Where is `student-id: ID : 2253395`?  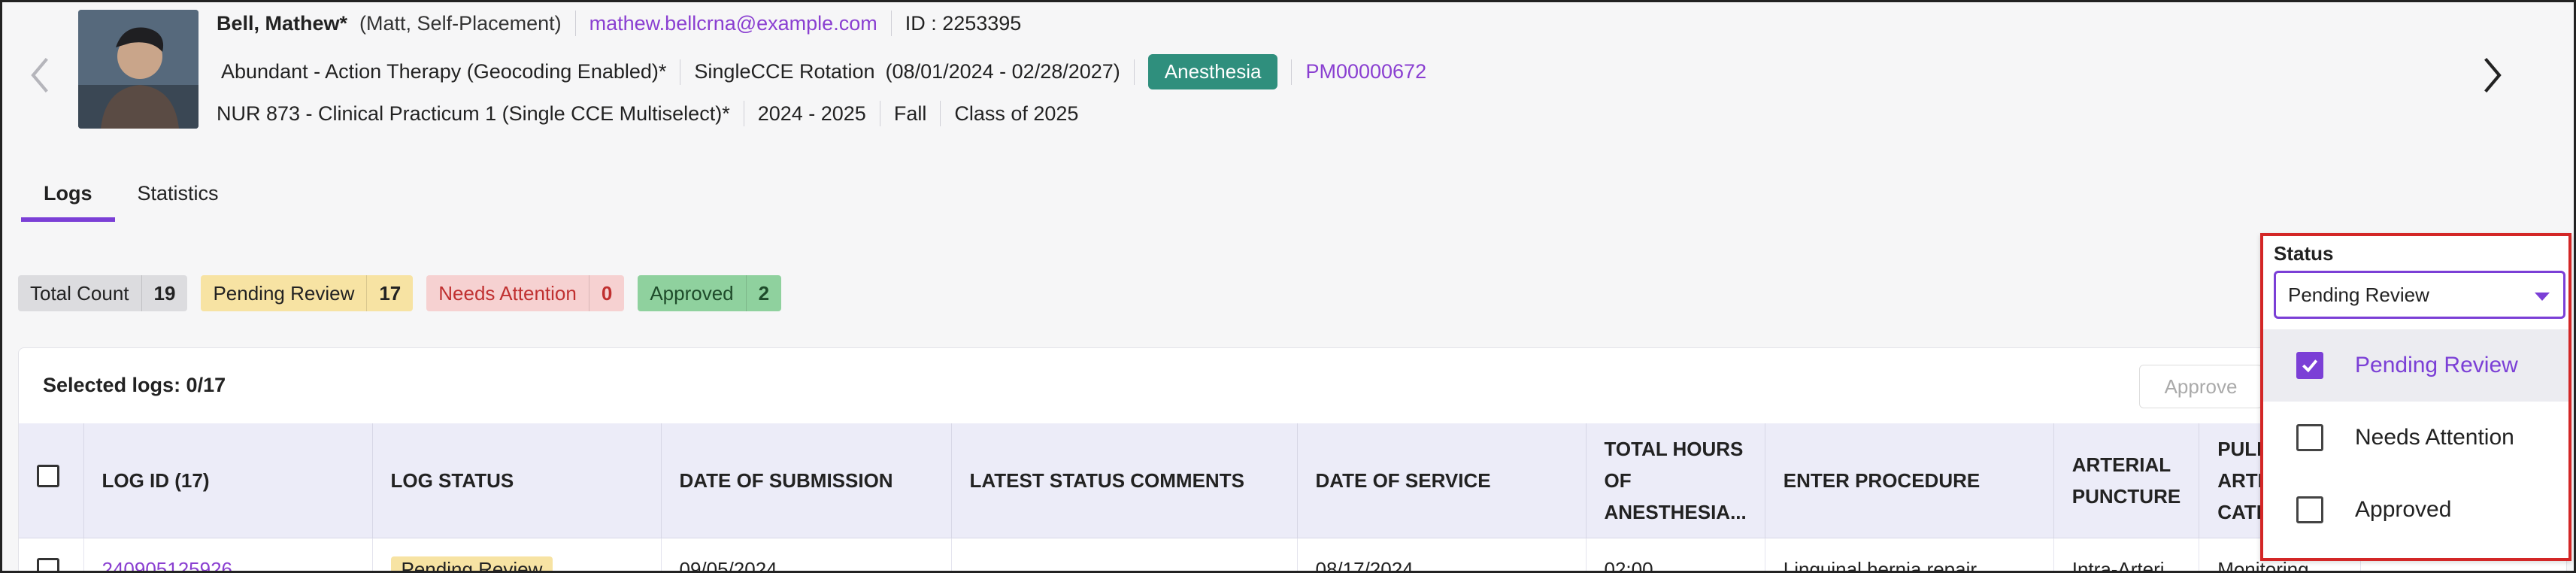 student-id: ID : 2253395 is located at coordinates (963, 23).